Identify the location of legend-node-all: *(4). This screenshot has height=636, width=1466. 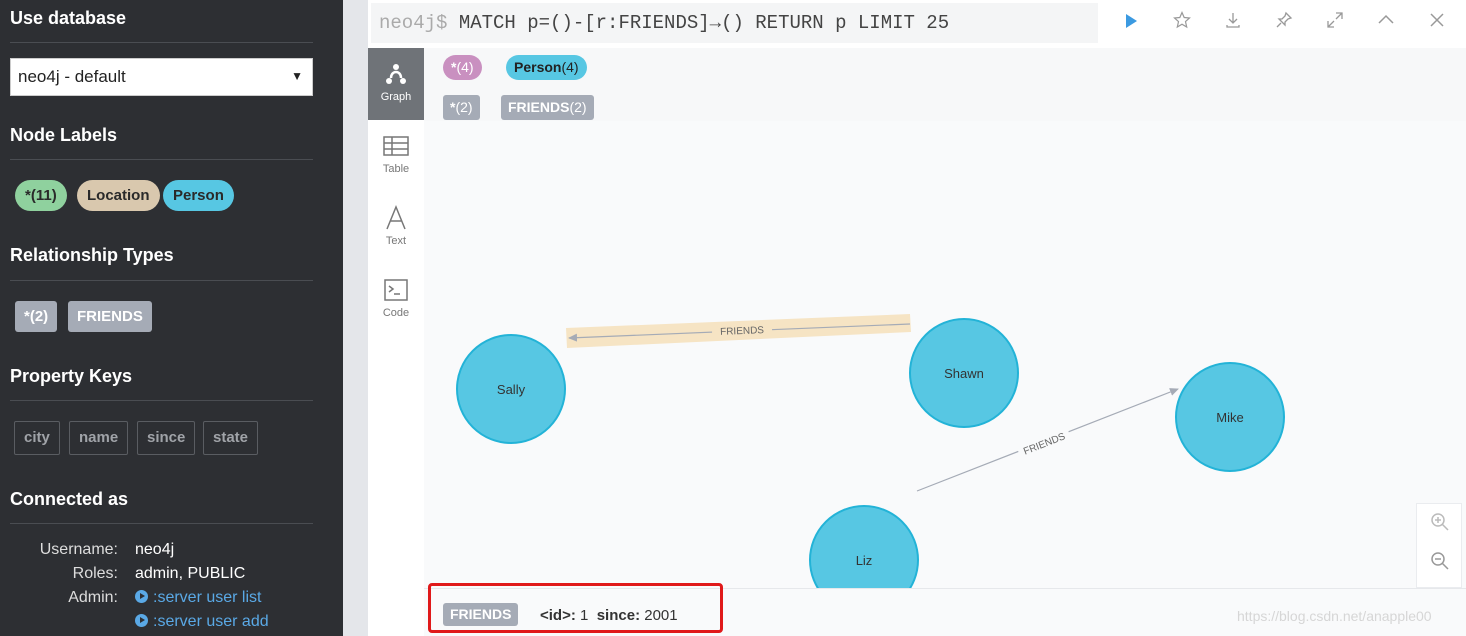
(462, 67).